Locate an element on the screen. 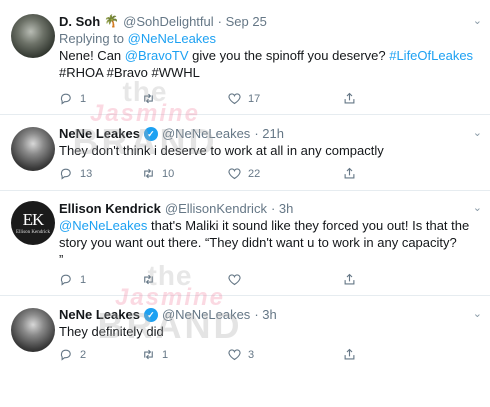 The image size is (490, 407). tweet-time: · 21h is located at coordinates (269, 133).